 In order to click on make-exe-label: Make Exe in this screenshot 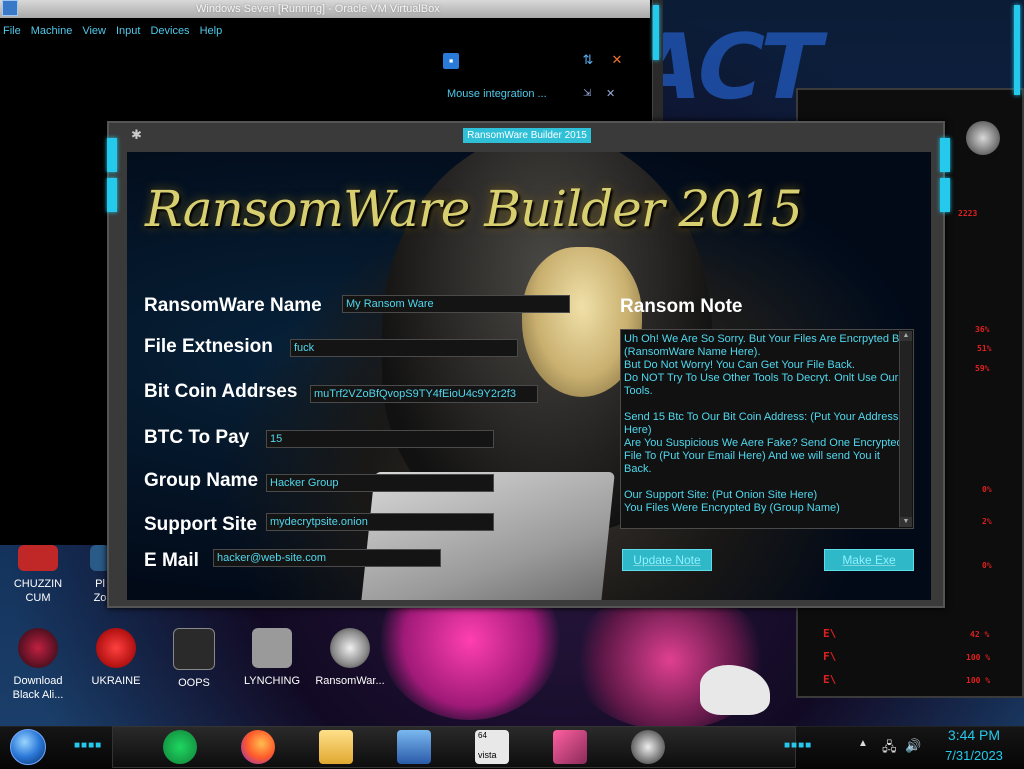, I will do `click(869, 560)`.